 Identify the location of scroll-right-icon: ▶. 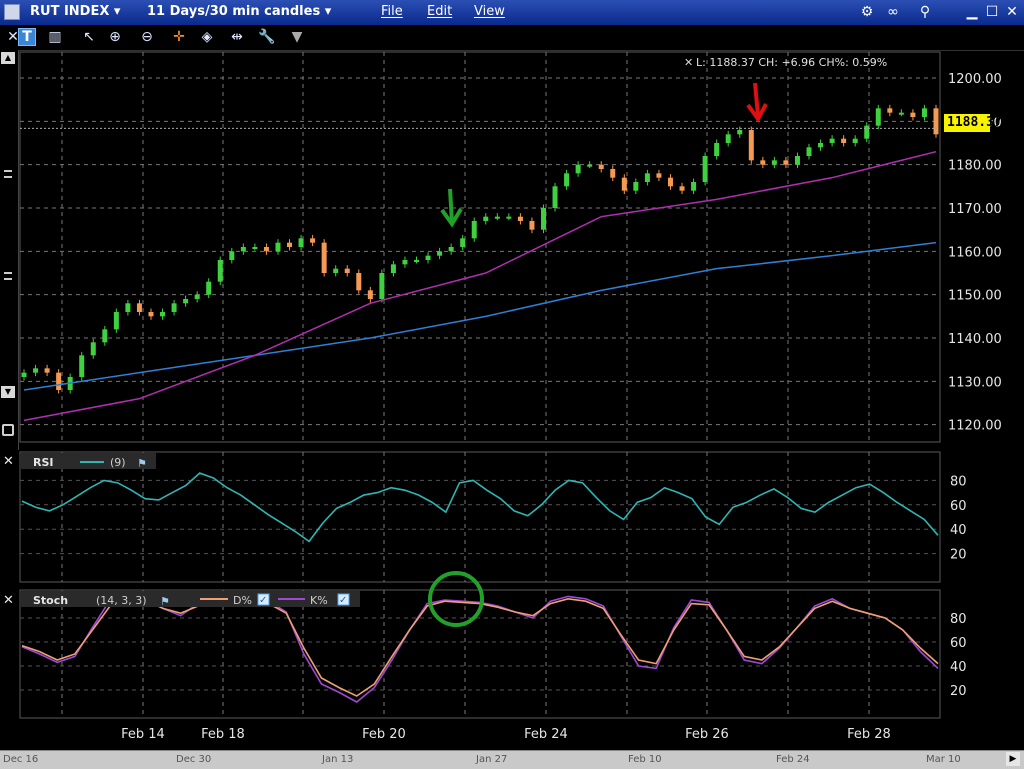
(1013, 759).